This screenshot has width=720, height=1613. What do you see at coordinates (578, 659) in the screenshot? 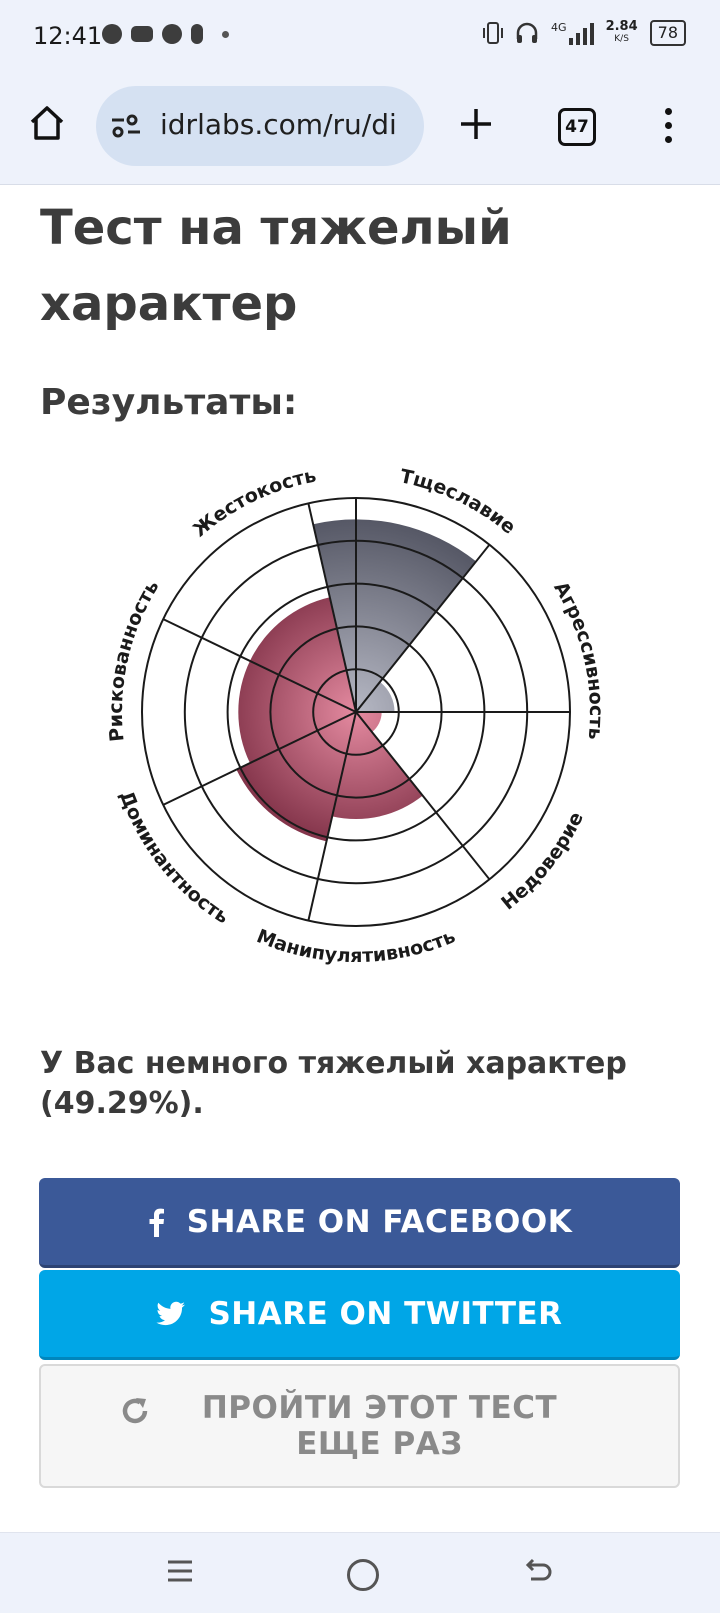
I see `chart-category-label: Агрессивность` at bounding box center [578, 659].